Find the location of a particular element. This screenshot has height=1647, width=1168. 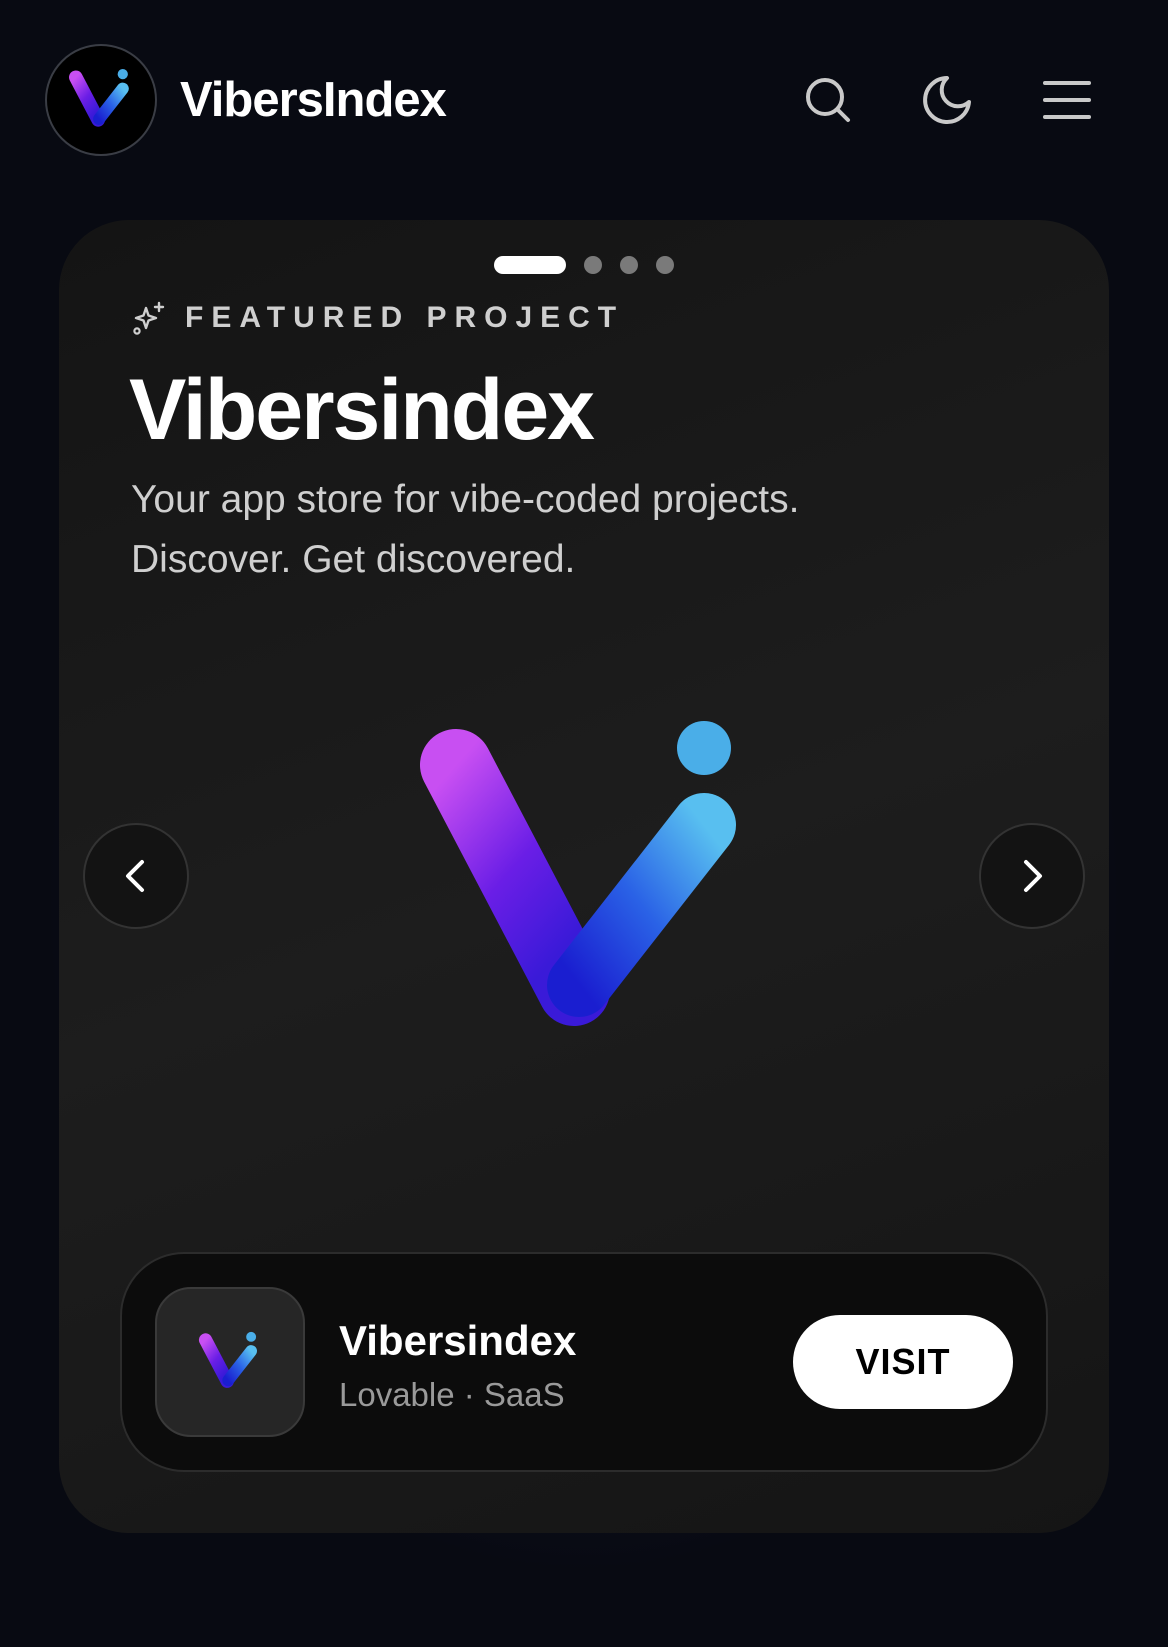

app-meta: Lovable · SaaS is located at coordinates (452, 1394).